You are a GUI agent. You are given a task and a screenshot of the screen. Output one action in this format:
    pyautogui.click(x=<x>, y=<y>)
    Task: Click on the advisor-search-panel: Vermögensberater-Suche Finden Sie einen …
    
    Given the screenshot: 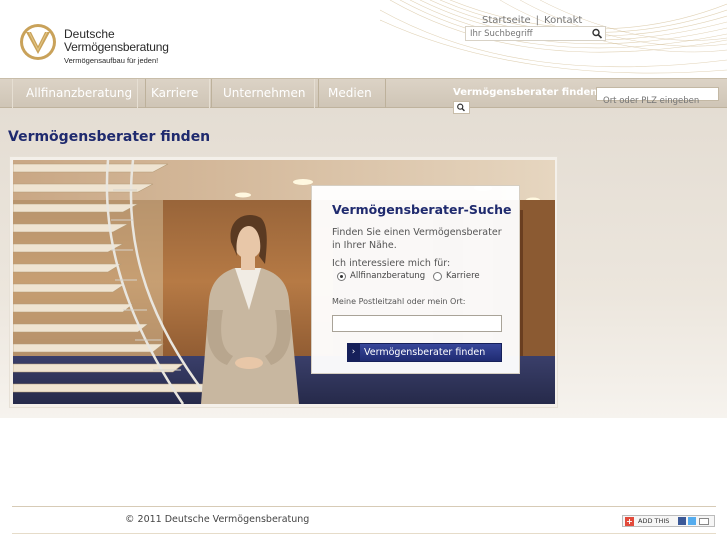 What is the action you would take?
    pyautogui.click(x=415, y=279)
    